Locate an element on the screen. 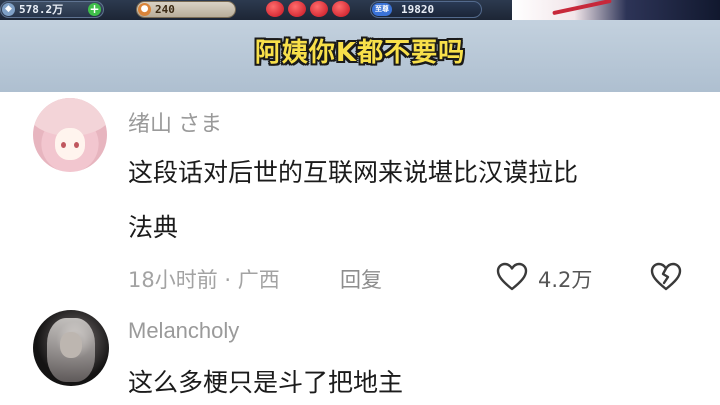  comment-text-line: 这段话对后世的互联网来说堪比汉谟拉比 is located at coordinates (353, 172).